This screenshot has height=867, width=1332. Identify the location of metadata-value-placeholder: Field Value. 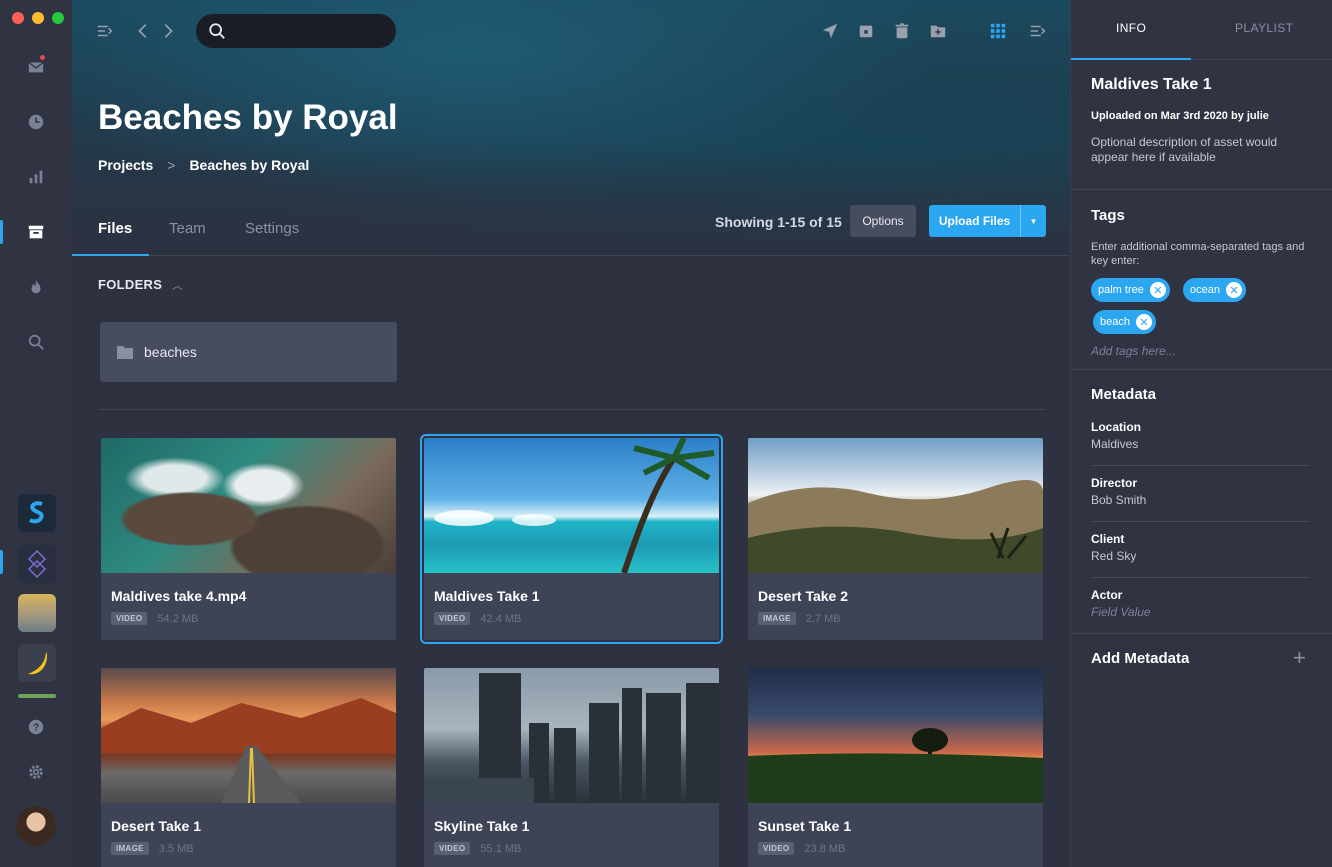
(1200, 612).